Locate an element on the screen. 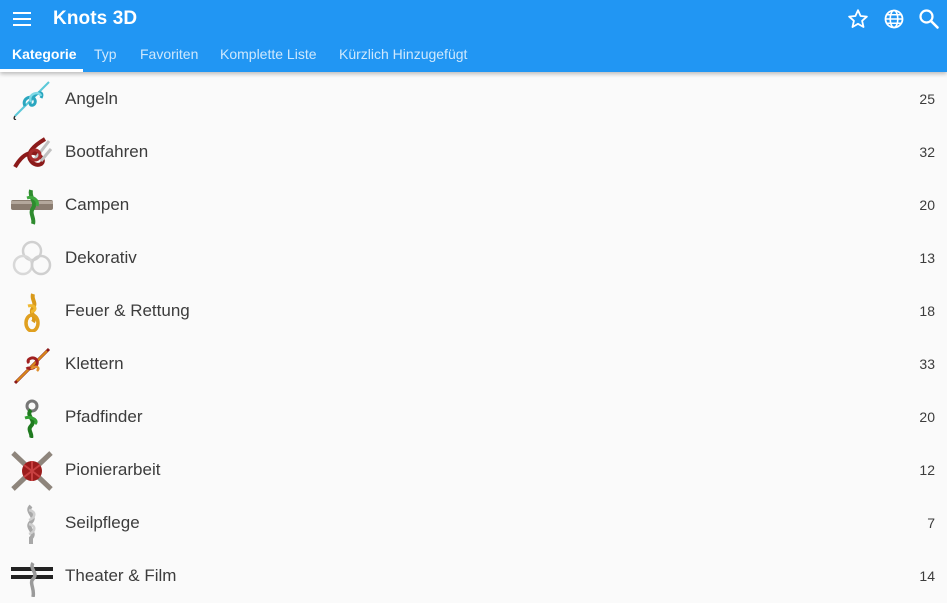  category-count: 32 is located at coordinates (927, 152).